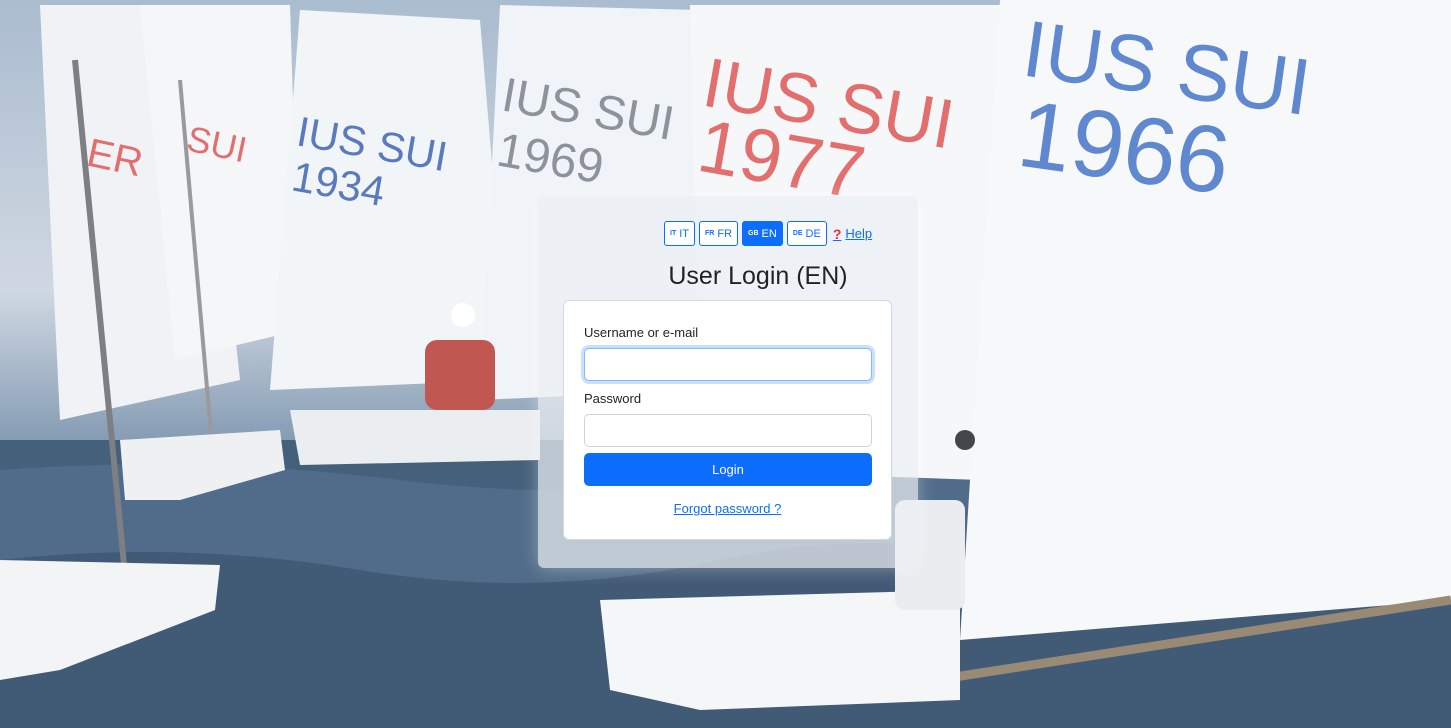 The width and height of the screenshot is (1451, 728). Describe the element at coordinates (813, 233) in the screenshot. I see `lang-label-de: DE` at that location.